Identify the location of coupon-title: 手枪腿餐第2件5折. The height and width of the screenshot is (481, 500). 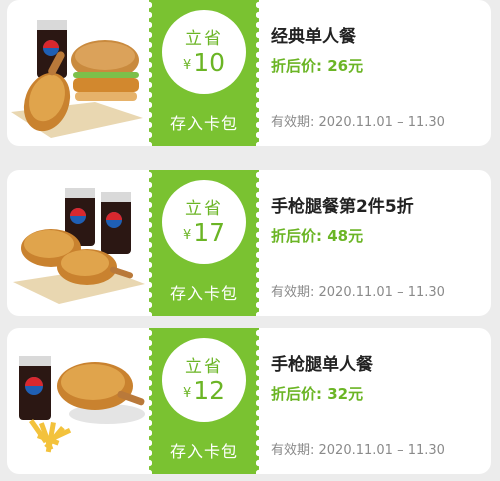
(342, 207).